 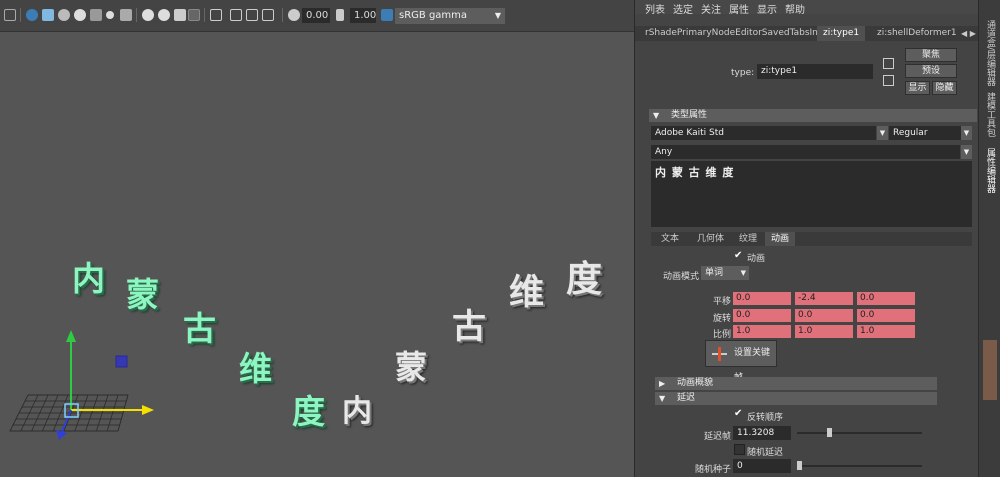 What do you see at coordinates (748, 239) in the screenshot?
I see `tab-texture: 纹理` at bounding box center [748, 239].